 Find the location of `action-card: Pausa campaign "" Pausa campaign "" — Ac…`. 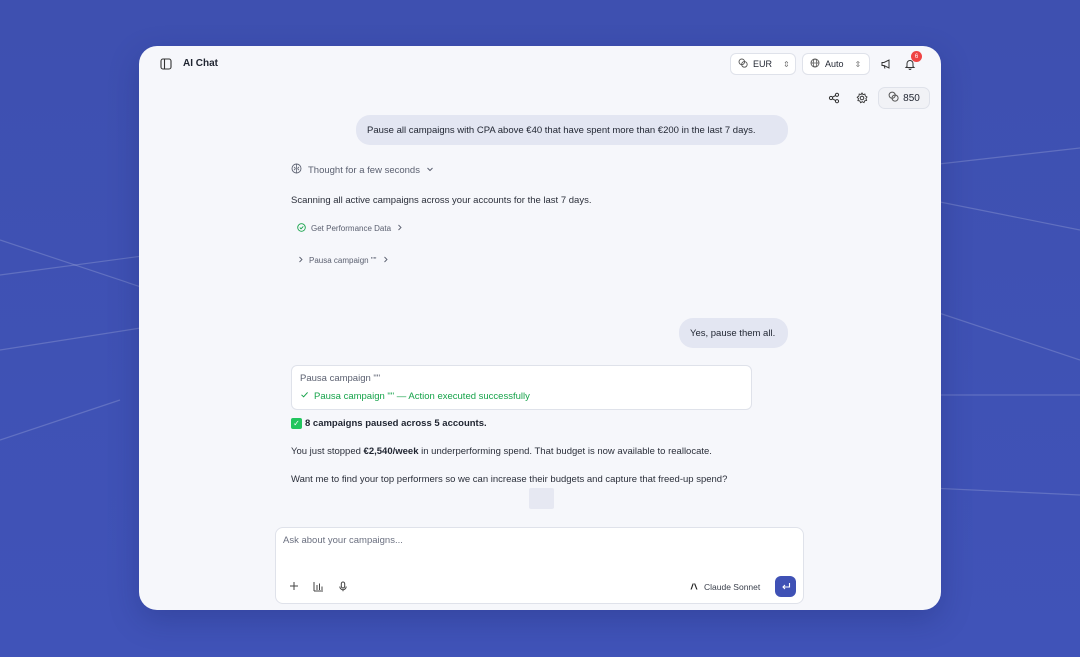

action-card: Pausa campaign "" Pausa campaign "" — Ac… is located at coordinates (521, 387).